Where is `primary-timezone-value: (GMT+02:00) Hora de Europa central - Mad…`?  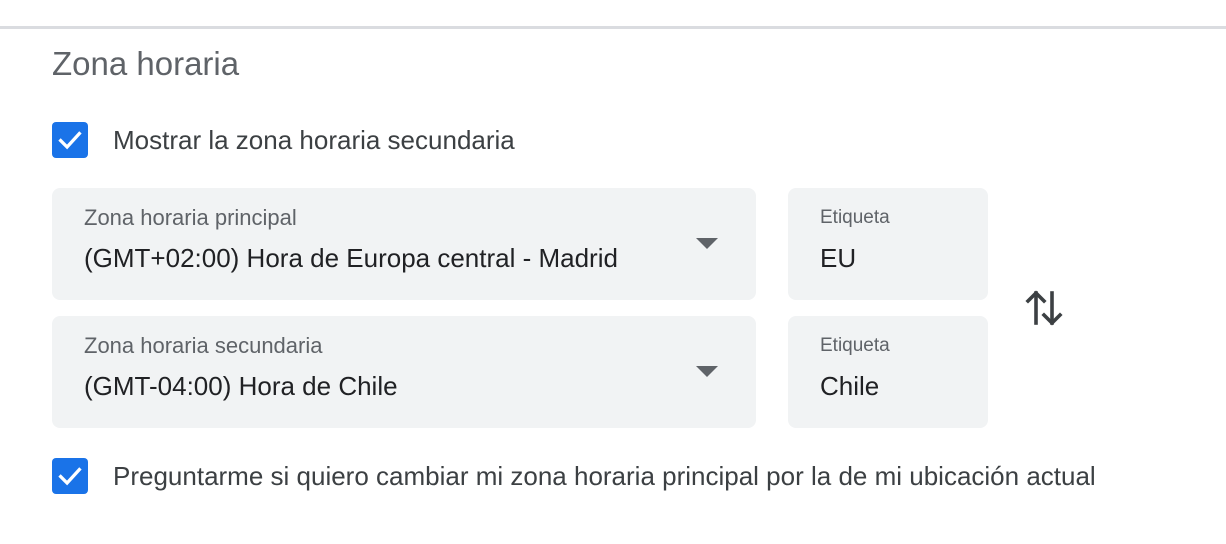
primary-timezone-value: (GMT+02:00) Hora de Europa central - Mad… is located at coordinates (351, 258).